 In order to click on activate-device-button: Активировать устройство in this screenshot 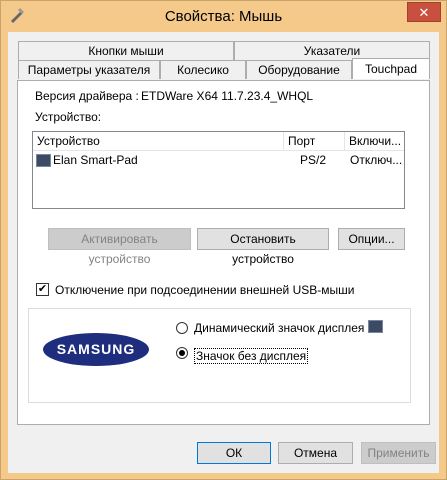, I will do `click(119, 247)`.